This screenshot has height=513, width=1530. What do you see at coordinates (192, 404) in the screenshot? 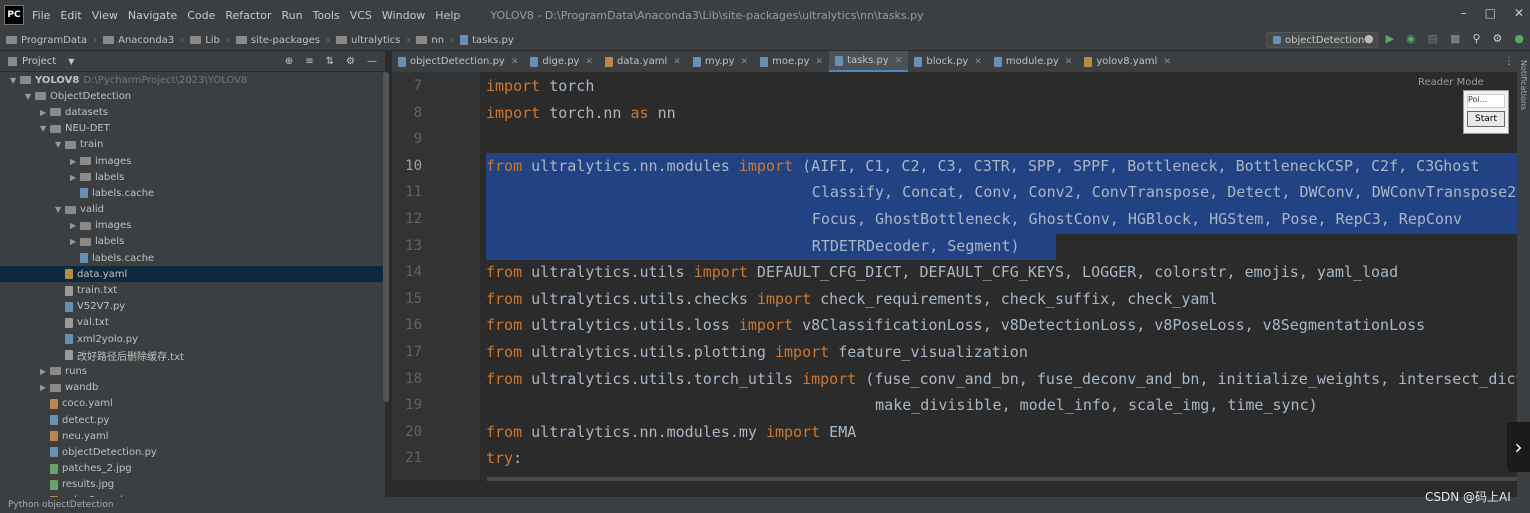
I see `tree-item: coco.yaml` at bounding box center [192, 404].